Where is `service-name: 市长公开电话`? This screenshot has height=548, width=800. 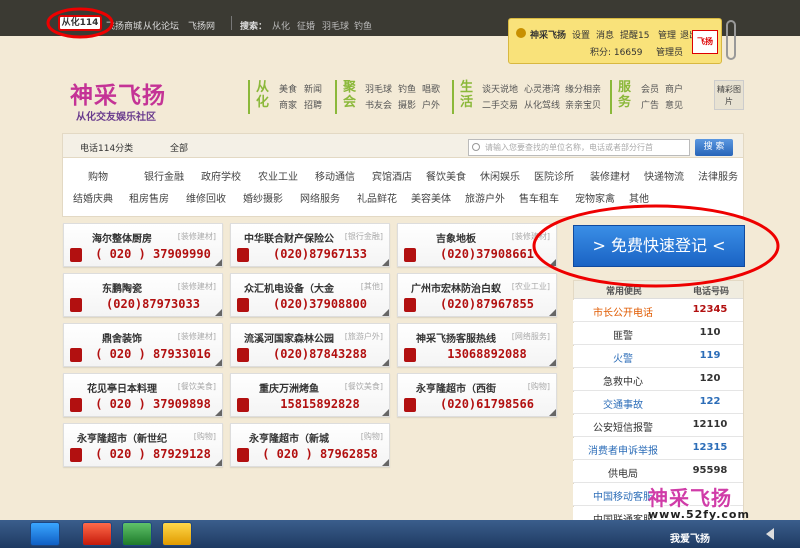 service-name: 市长公开电话 is located at coordinates (623, 311).